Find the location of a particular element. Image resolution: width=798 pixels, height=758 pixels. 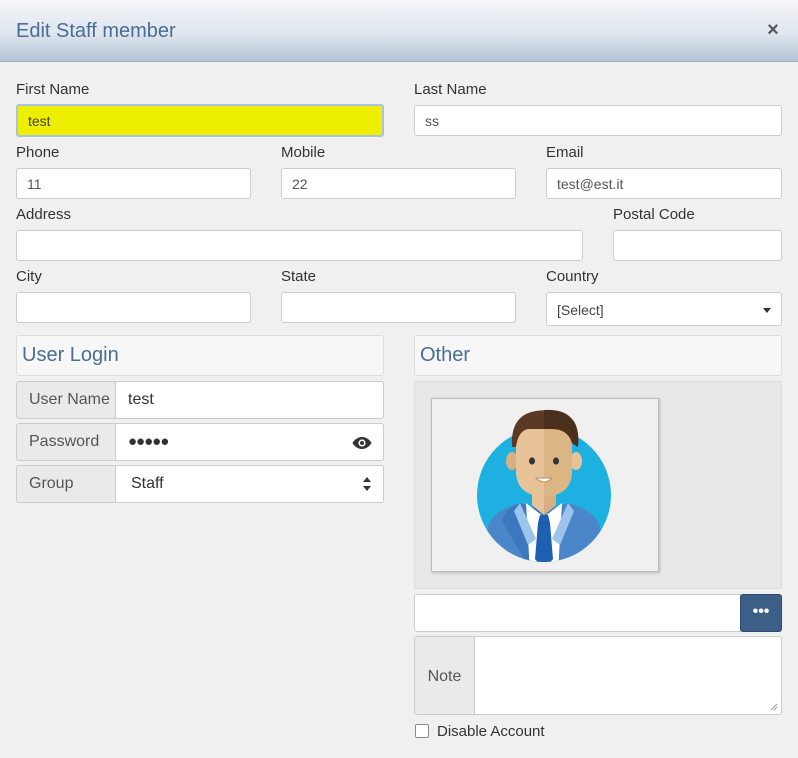

disable-account-label: Disable Account is located at coordinates (491, 731).